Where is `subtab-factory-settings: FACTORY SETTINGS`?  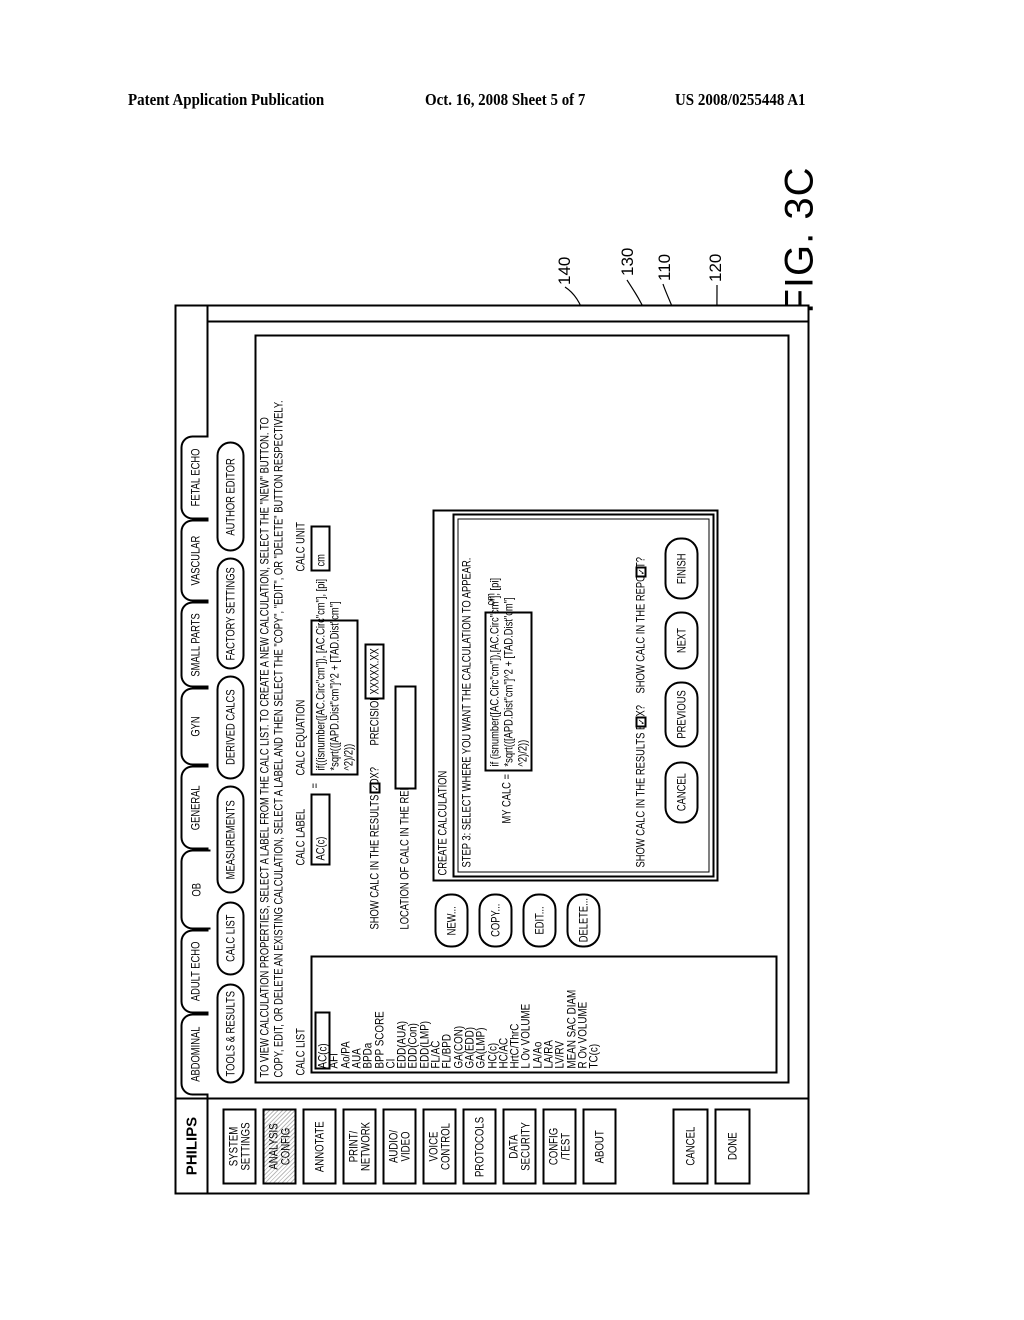 subtab-factory-settings: FACTORY SETTINGS is located at coordinates (230, 613).